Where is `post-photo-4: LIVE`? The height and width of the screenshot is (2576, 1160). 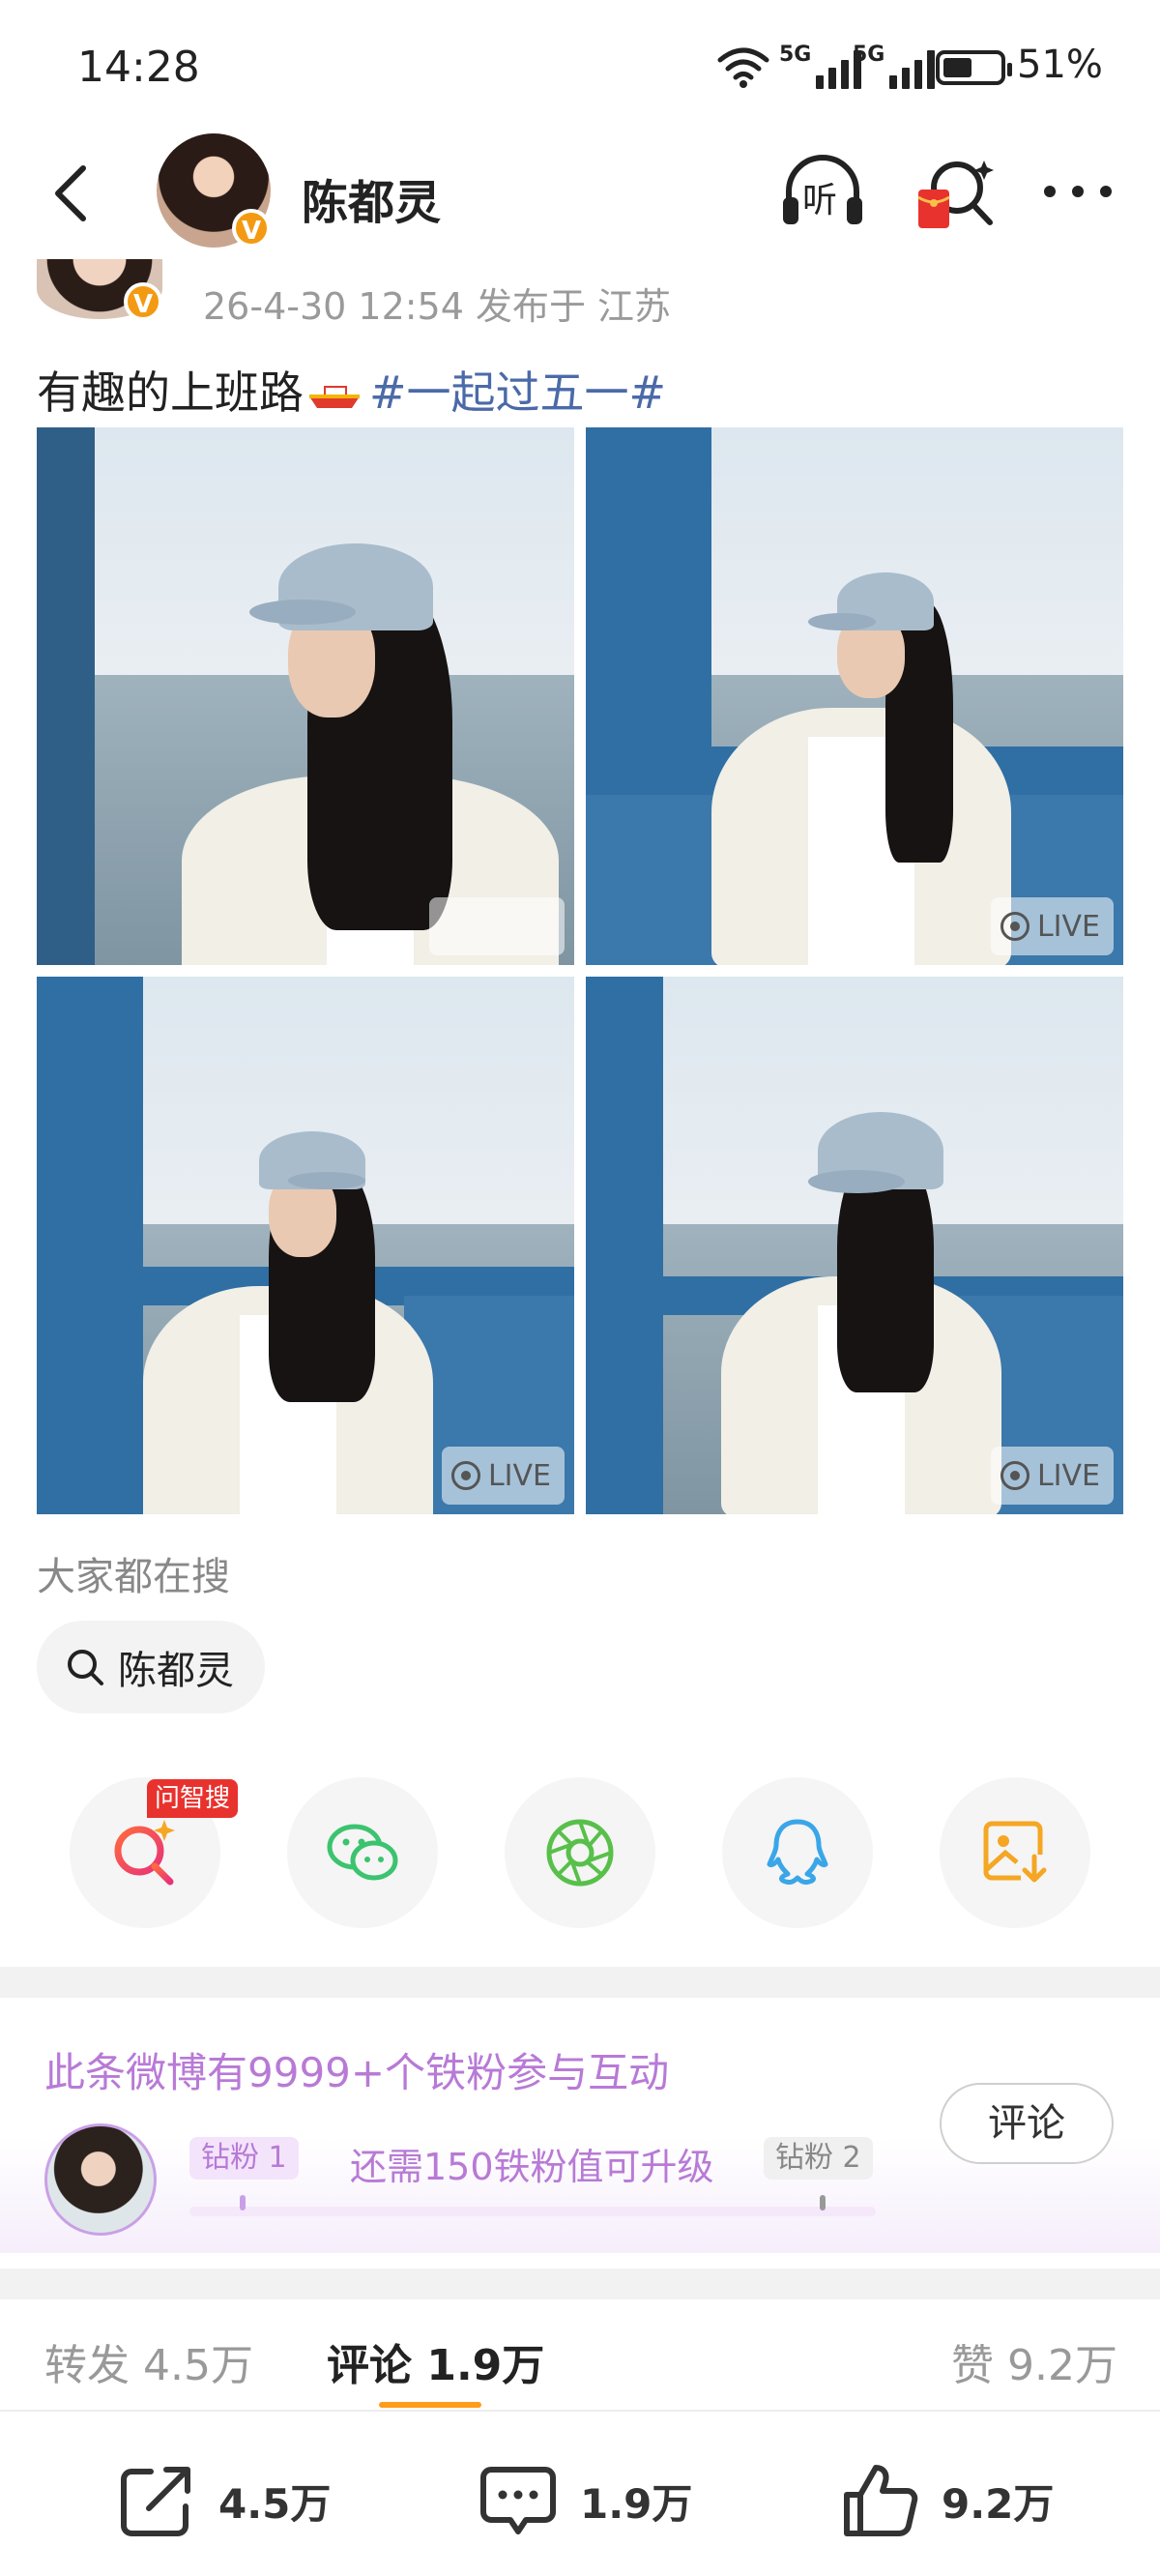 post-photo-4: LIVE is located at coordinates (855, 1245).